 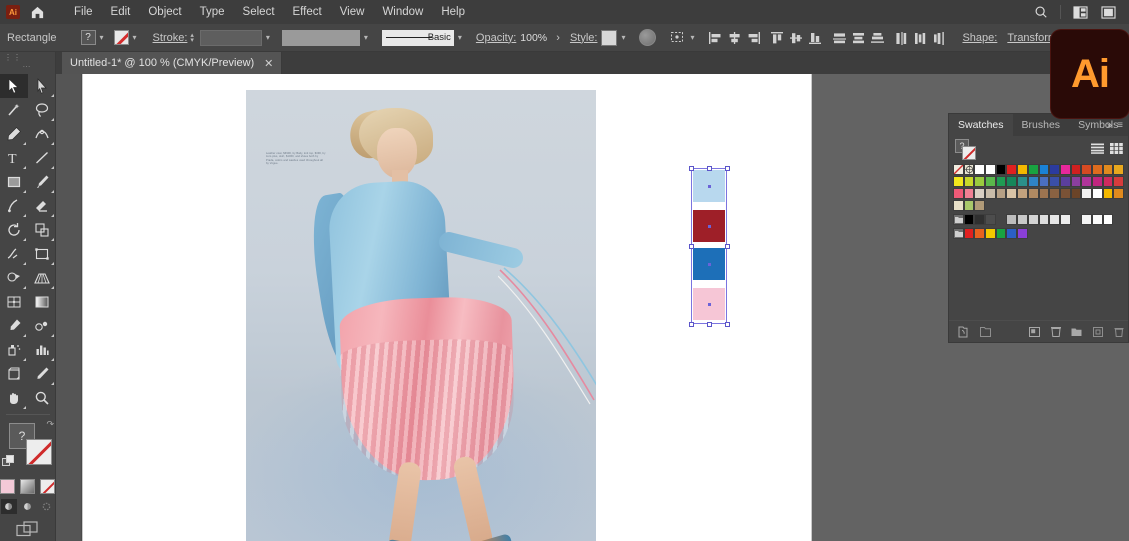 What do you see at coordinates (985, 332) in the screenshot?
I see `show-swatch-kinds-icon` at bounding box center [985, 332].